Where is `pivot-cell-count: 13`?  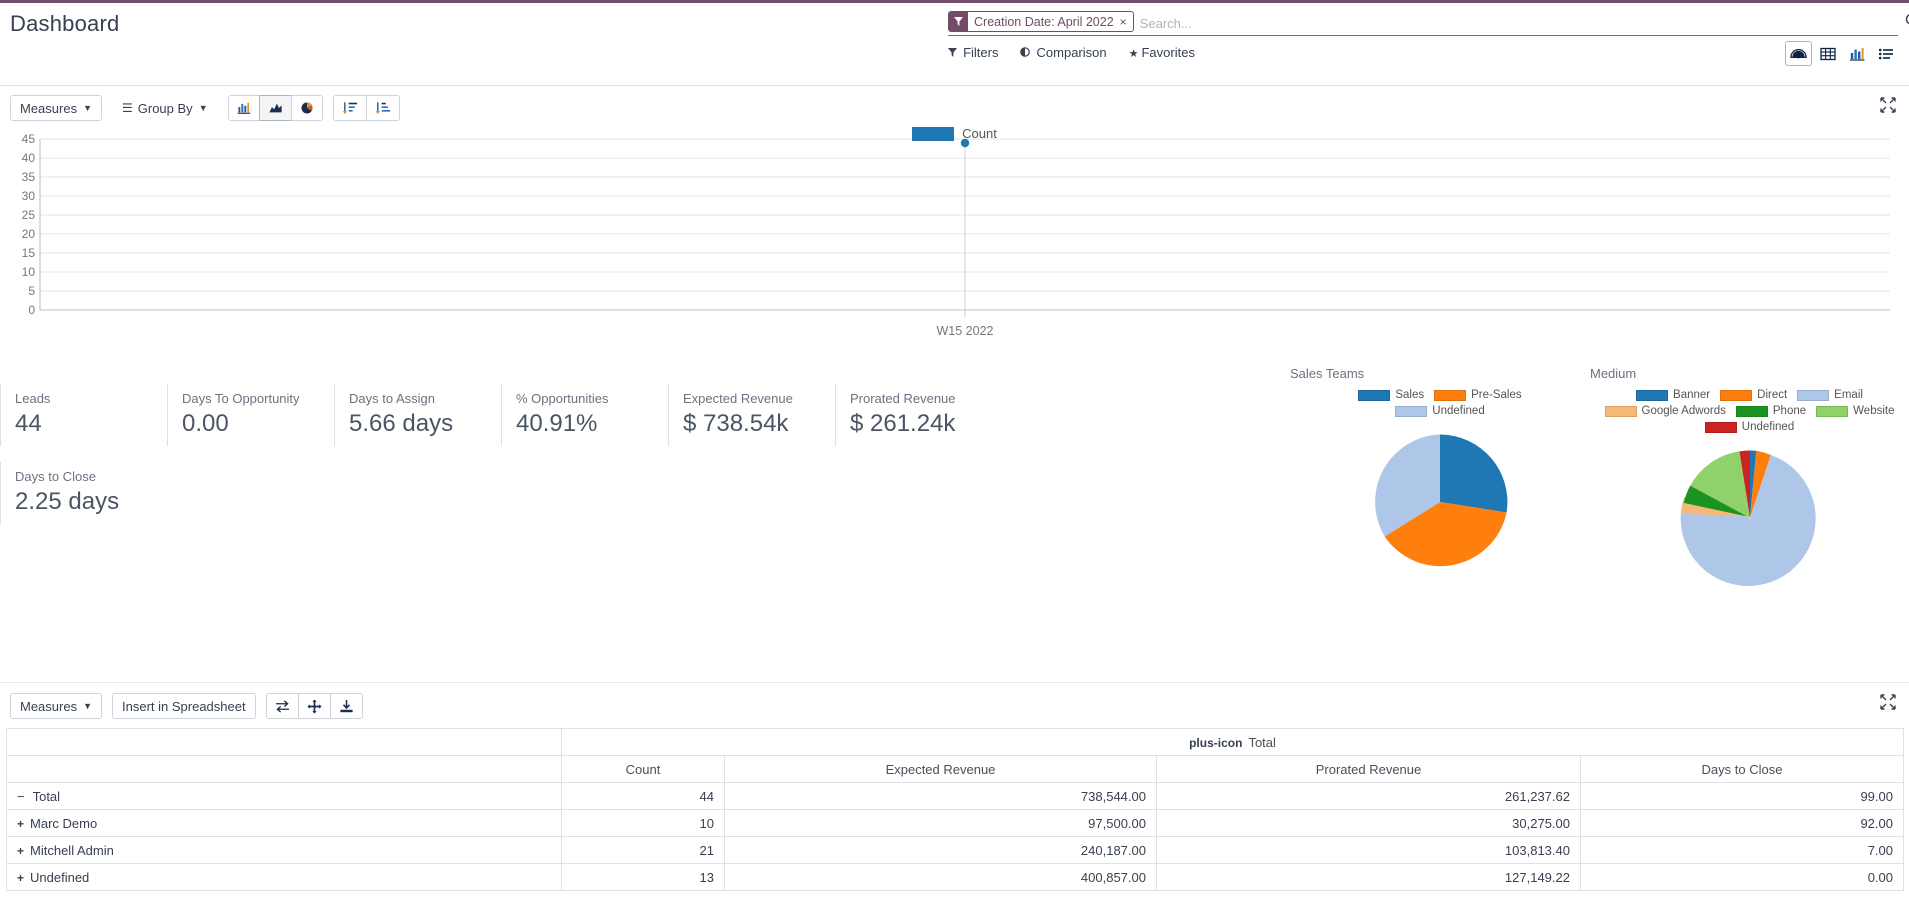
pivot-cell-count: 13 is located at coordinates (643, 877).